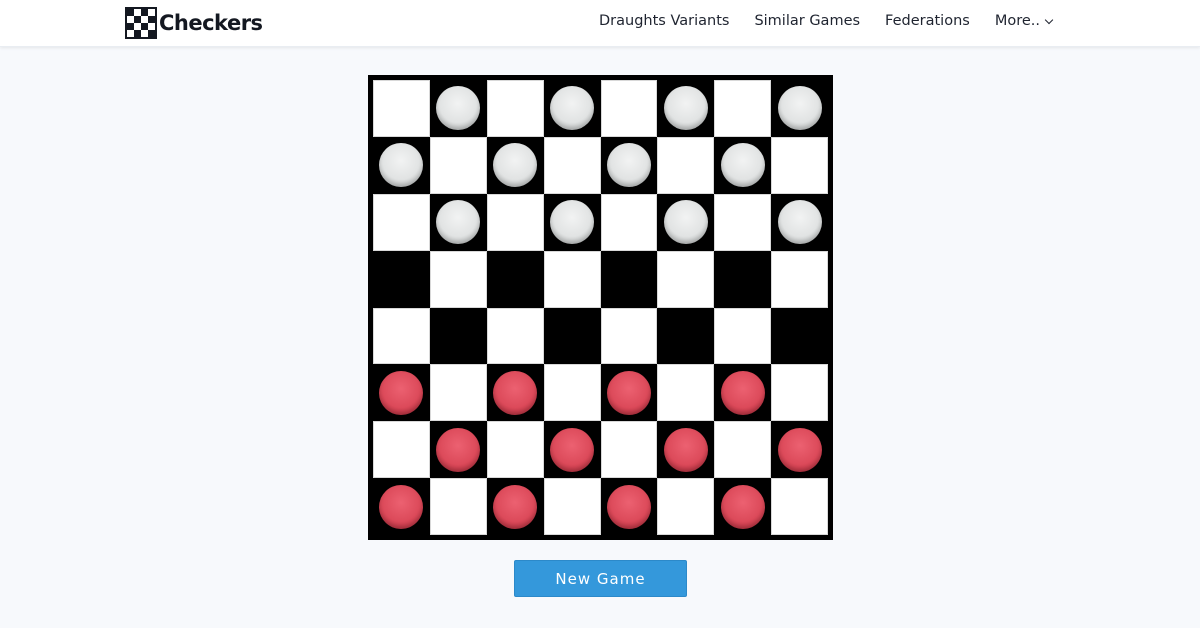 This screenshot has width=1200, height=628. I want to click on checkerboard-icon, so click(141, 23).